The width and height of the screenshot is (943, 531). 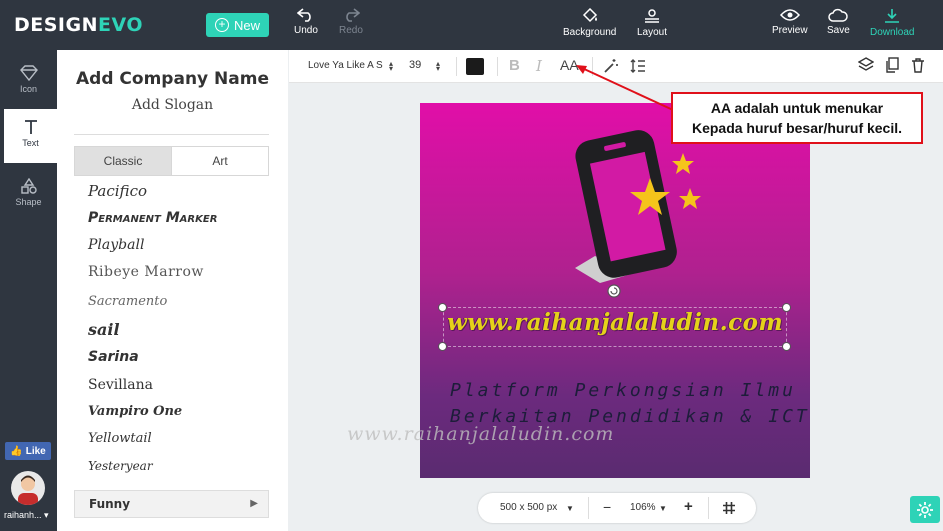 What do you see at coordinates (589, 15) in the screenshot?
I see `paint-bucket-icon` at bounding box center [589, 15].